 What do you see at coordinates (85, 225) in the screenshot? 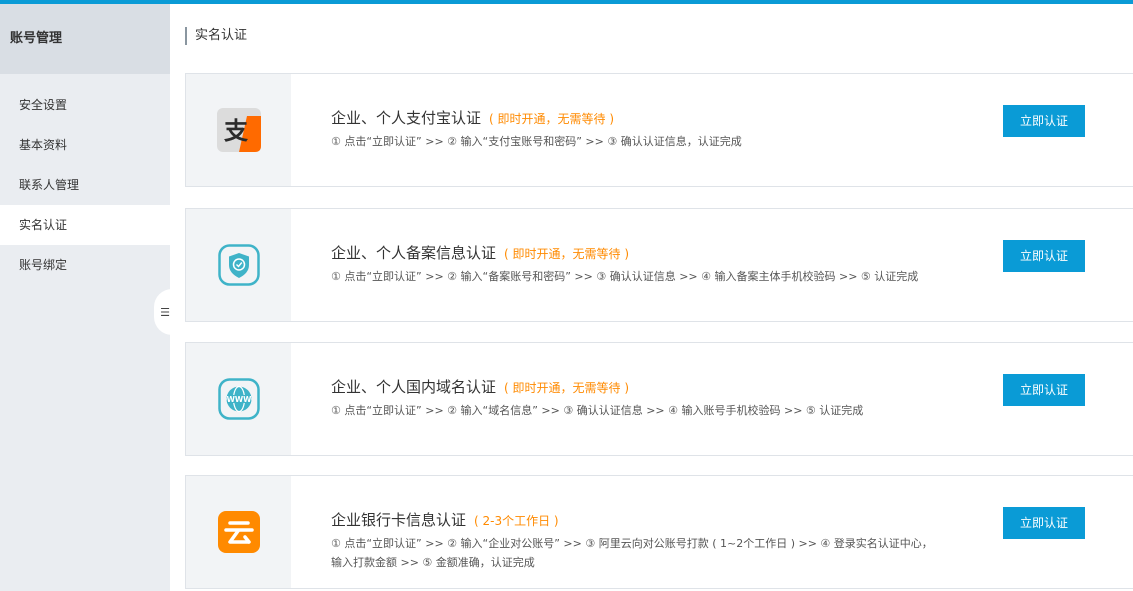
I see `sidebar-item-real-name: 实名认证` at bounding box center [85, 225].